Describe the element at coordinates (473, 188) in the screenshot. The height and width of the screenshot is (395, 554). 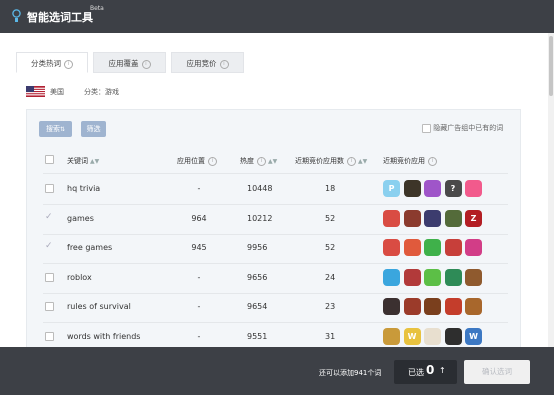
I see `app-bulb-icon` at that location.